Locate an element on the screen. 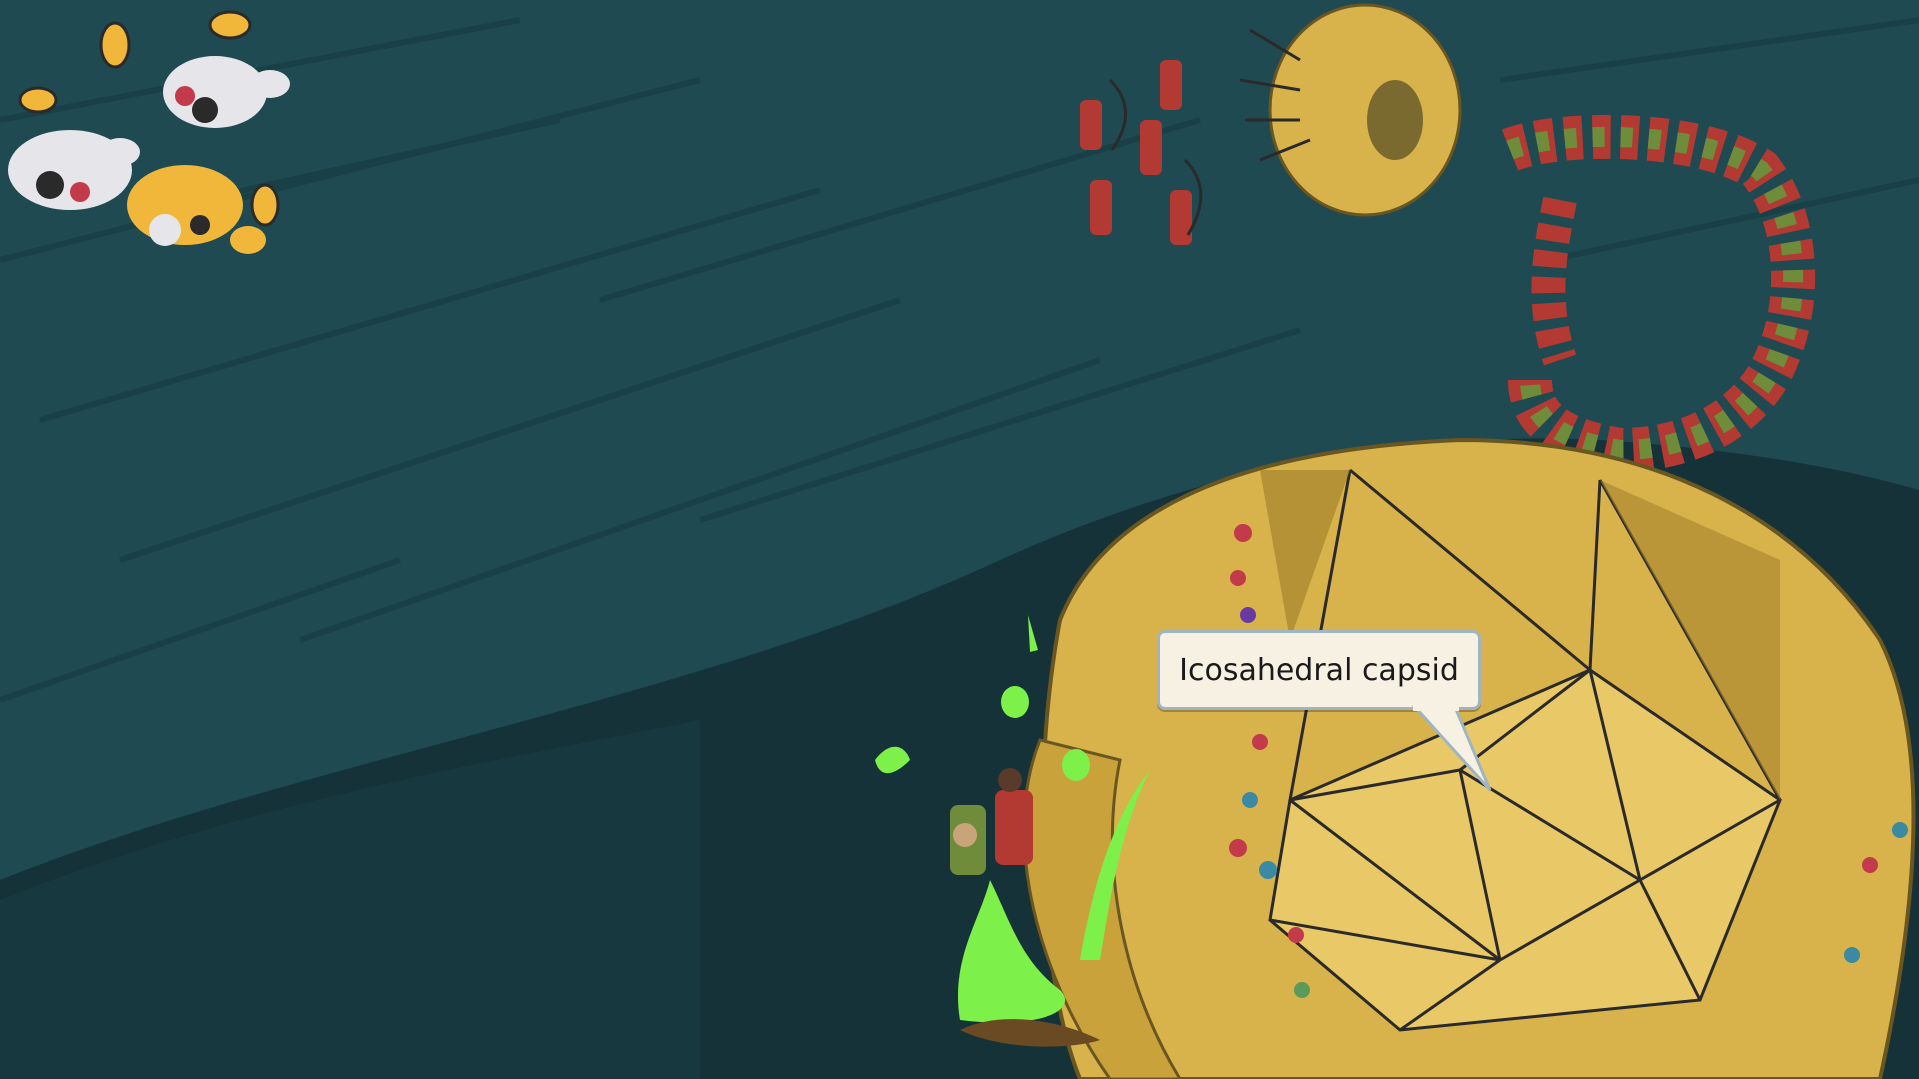  callout-pointer is located at coordinates (1451, 748).